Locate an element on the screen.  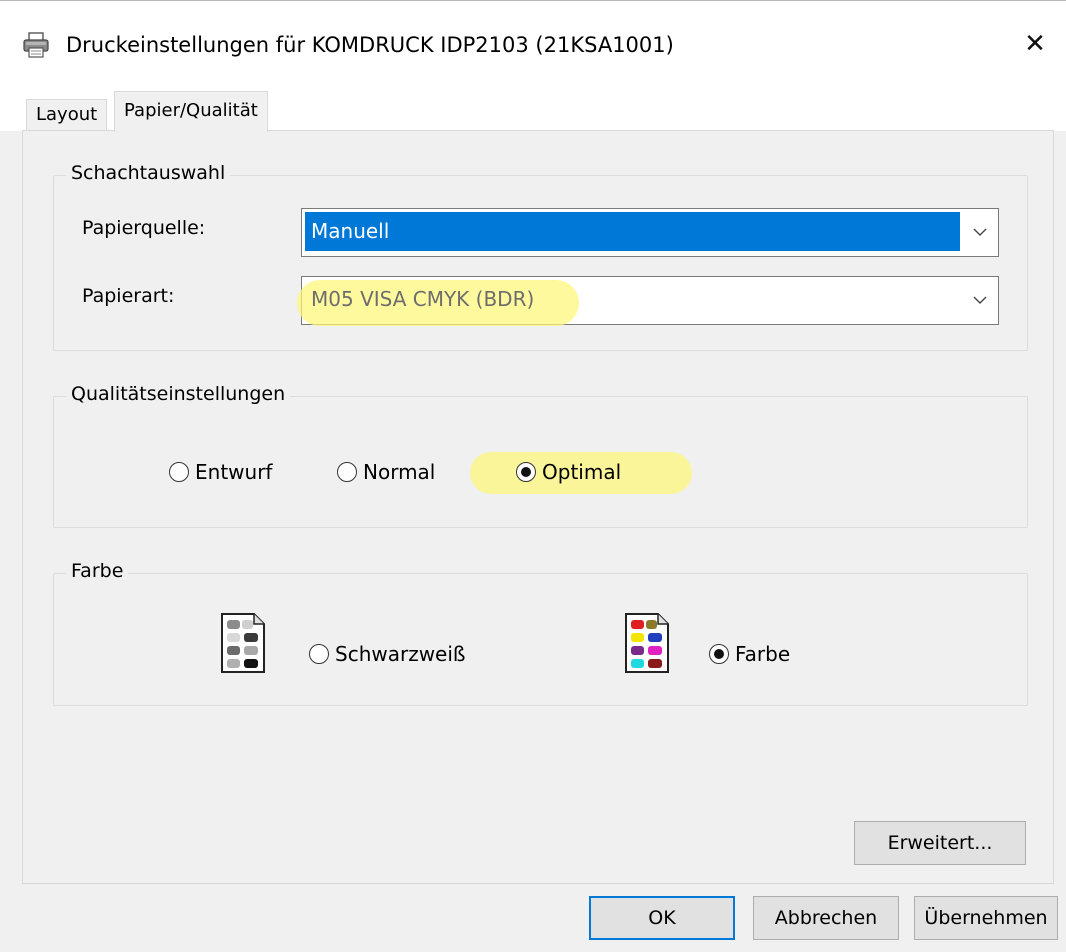
cancel-button: Abbrechen is located at coordinates (826, 918).